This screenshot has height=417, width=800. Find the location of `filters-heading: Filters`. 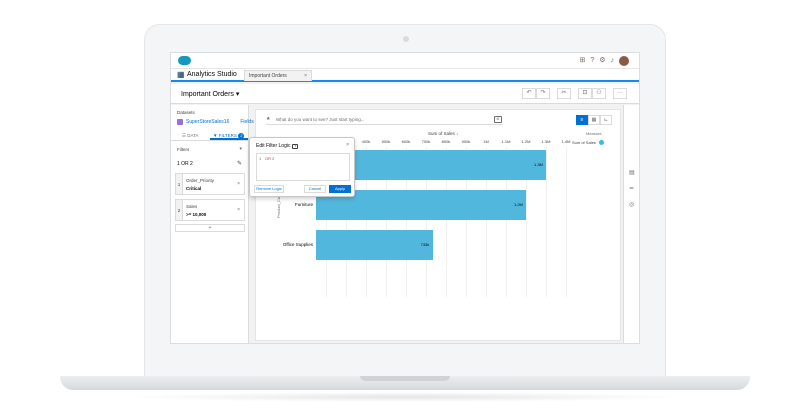

filters-heading: Filters is located at coordinates (183, 149).